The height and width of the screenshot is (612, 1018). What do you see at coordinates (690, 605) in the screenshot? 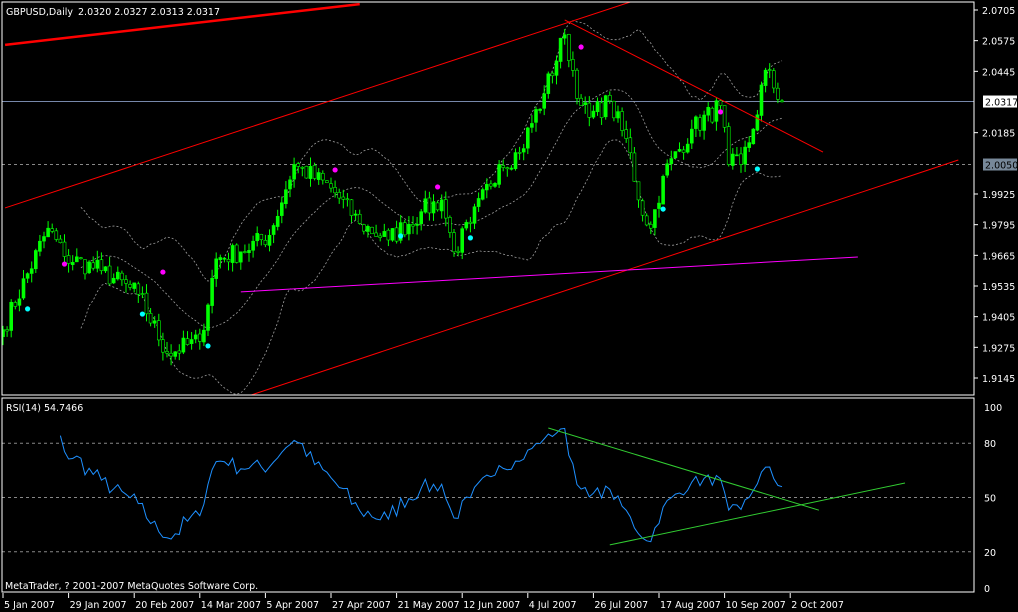
I see `date-tick-label: 17 Aug 2007` at bounding box center [690, 605].